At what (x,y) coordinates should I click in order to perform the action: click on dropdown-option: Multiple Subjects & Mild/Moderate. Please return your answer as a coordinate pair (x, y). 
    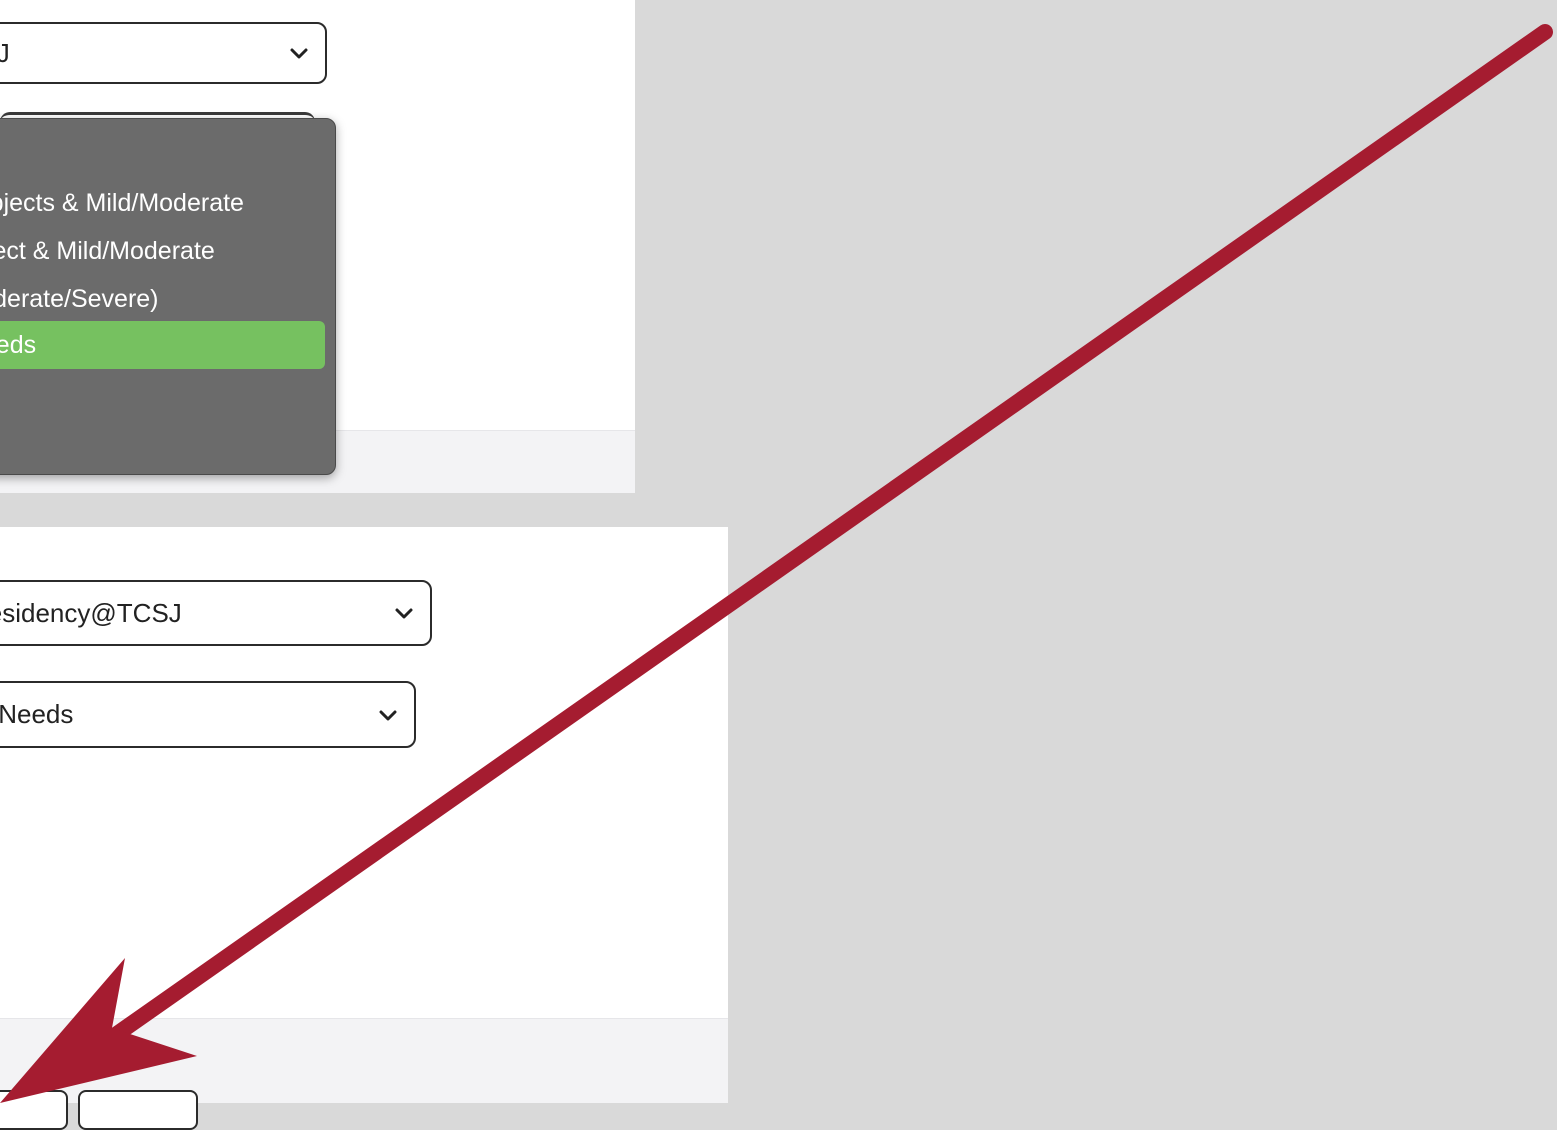
    Looking at the image, I should click on (162, 203).